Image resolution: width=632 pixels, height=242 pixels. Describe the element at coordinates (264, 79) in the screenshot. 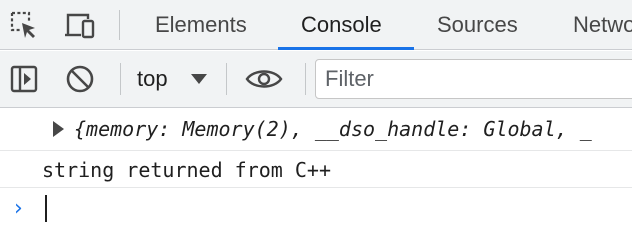

I see `live-expression-eye-icon` at that location.